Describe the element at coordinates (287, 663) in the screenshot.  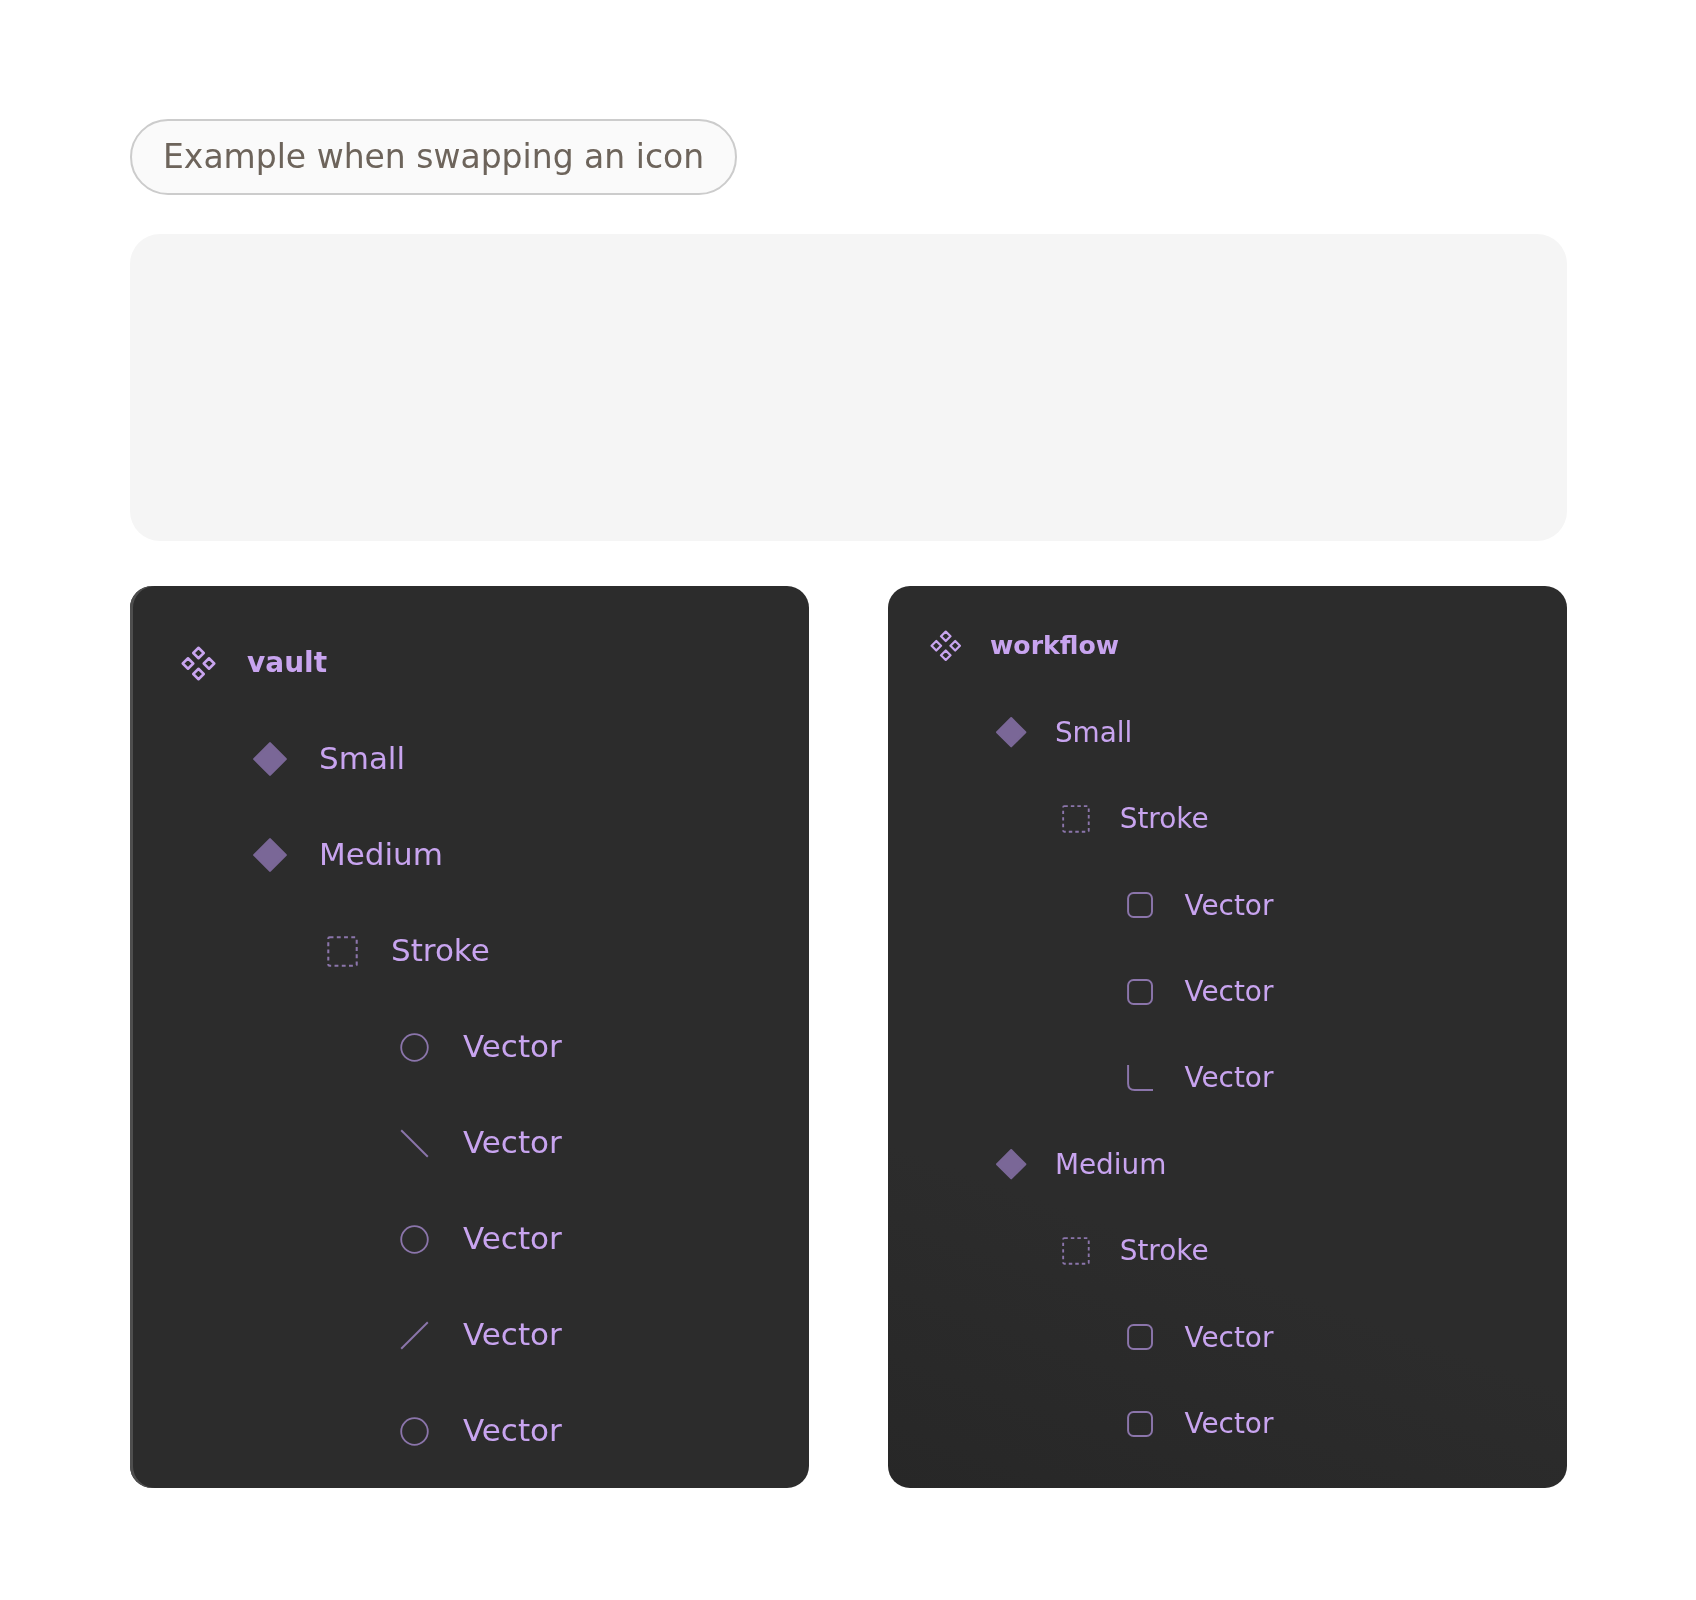
I see `component-name: vault` at that location.